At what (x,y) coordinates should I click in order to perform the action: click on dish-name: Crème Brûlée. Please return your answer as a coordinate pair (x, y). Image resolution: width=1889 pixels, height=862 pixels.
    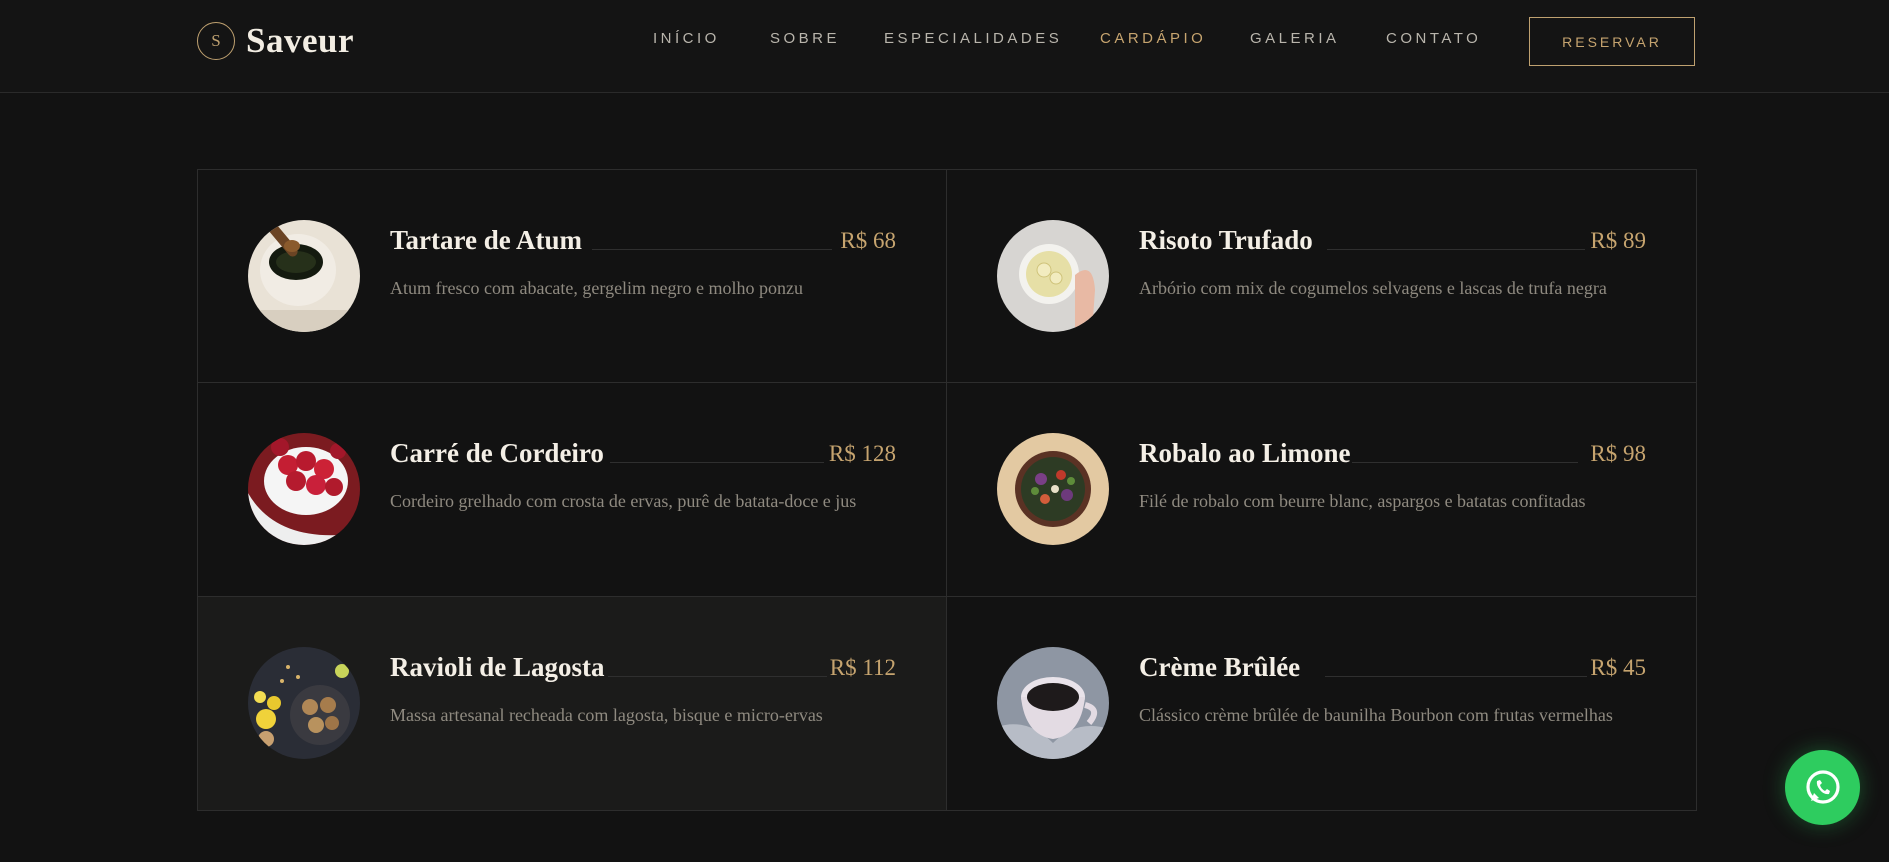
    Looking at the image, I should click on (1220, 666).